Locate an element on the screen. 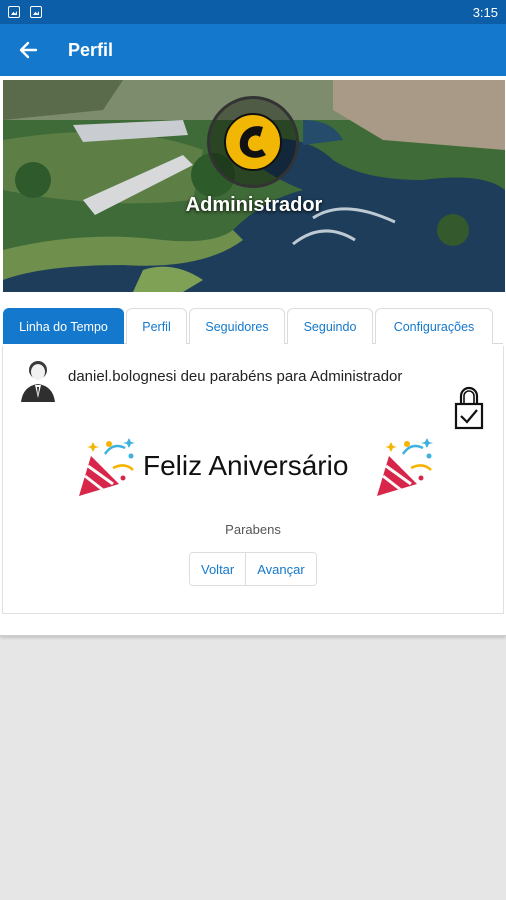 The width and height of the screenshot is (506, 900). post-pager: Voltar Avançar is located at coordinates (253, 569).